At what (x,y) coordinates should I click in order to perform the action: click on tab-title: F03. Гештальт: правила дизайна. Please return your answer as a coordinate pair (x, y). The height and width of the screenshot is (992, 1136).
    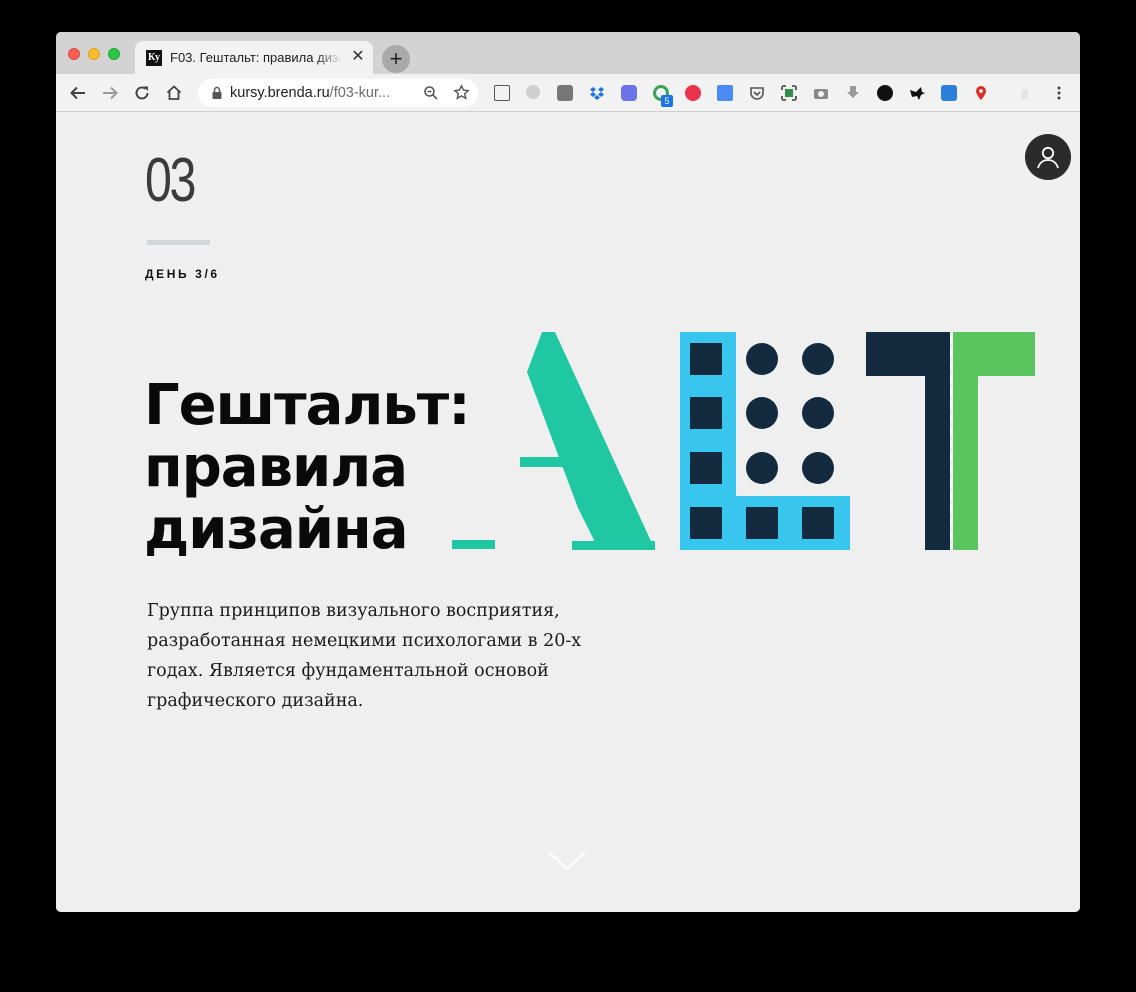
    Looking at the image, I should click on (256, 58).